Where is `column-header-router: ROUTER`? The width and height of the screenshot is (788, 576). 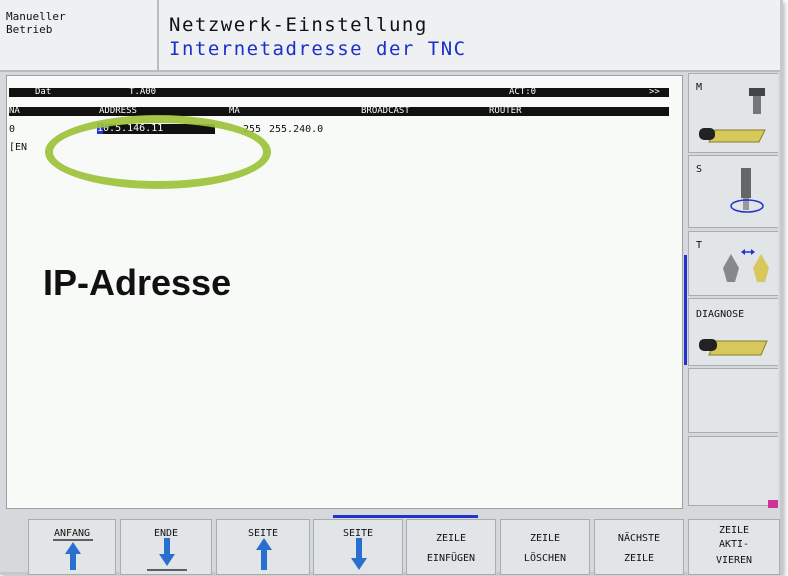 column-header-router: ROUTER is located at coordinates (505, 111).